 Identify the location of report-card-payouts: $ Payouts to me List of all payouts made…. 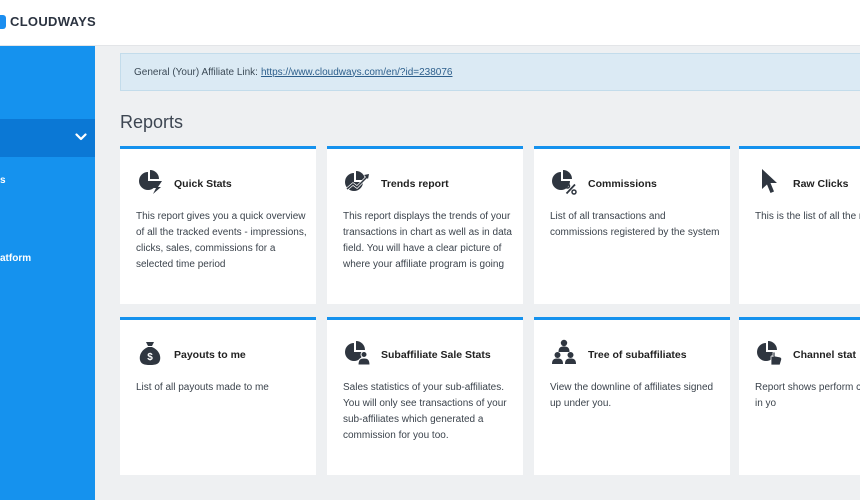
(218, 396).